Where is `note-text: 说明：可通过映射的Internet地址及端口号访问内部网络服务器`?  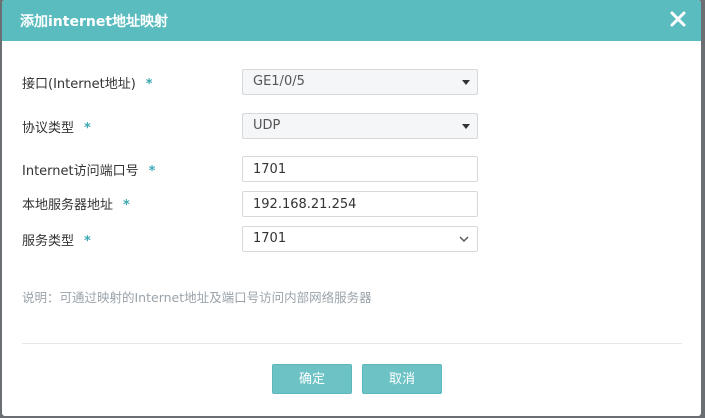 note-text: 说明：可通过映射的Internet地址及端口号访问内部网络服务器 is located at coordinates (197, 297).